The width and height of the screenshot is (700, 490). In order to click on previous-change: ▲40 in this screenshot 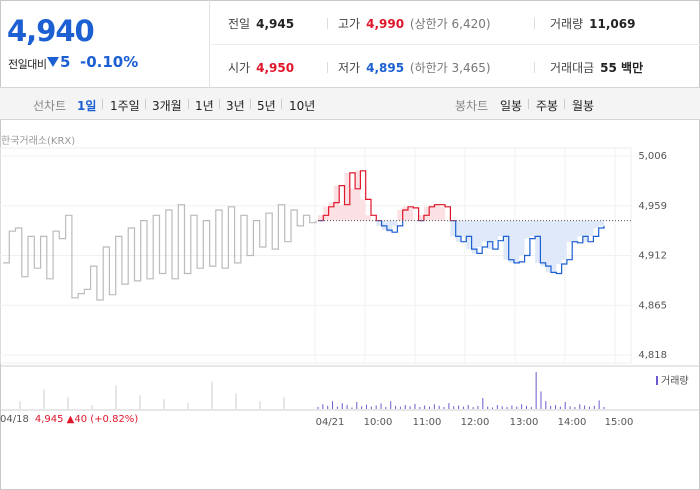, I will do `click(77, 419)`.